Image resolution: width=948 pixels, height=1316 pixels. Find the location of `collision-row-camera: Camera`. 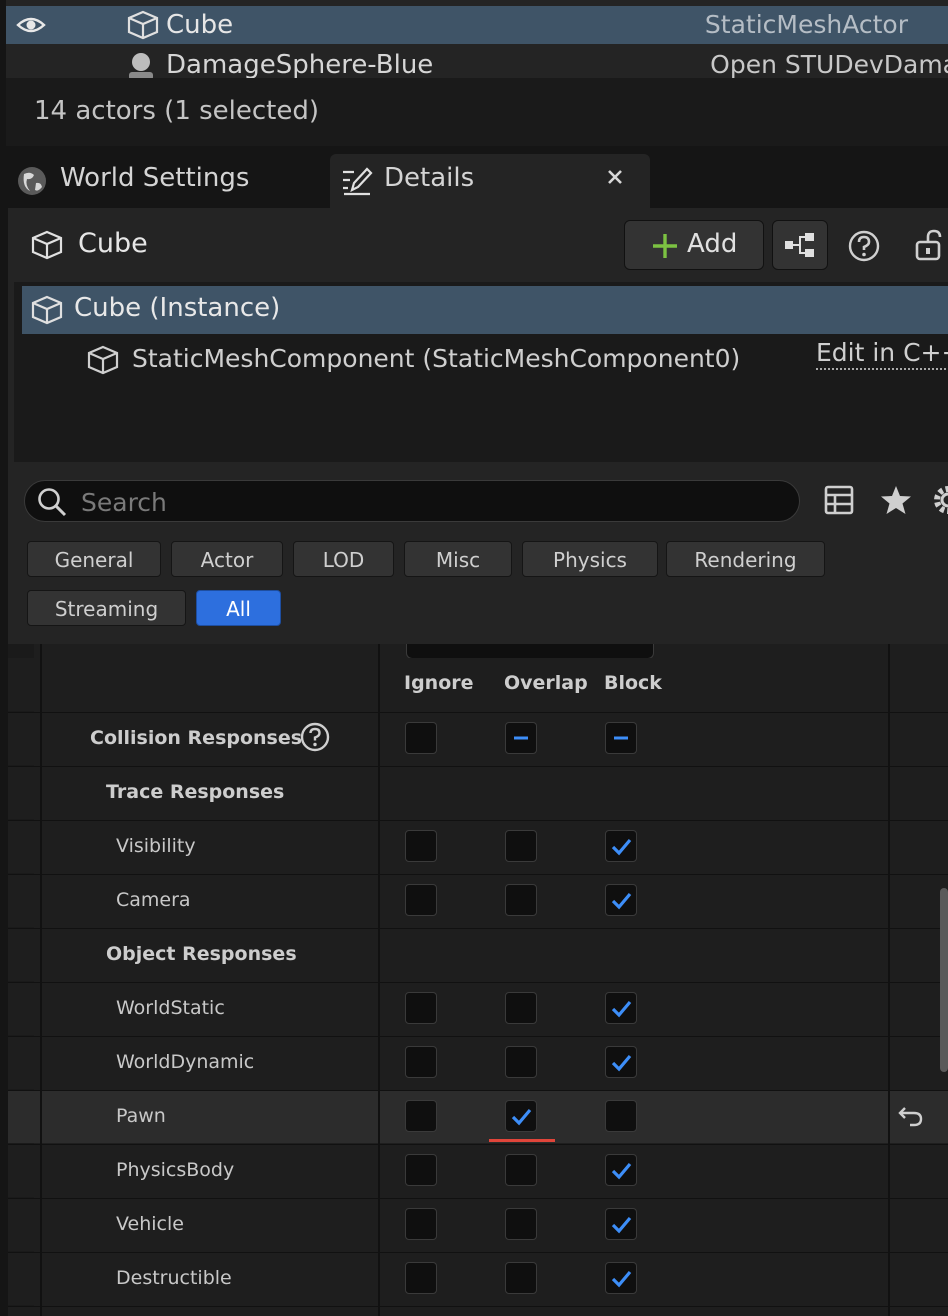

collision-row-camera: Camera is located at coordinates (478, 900).